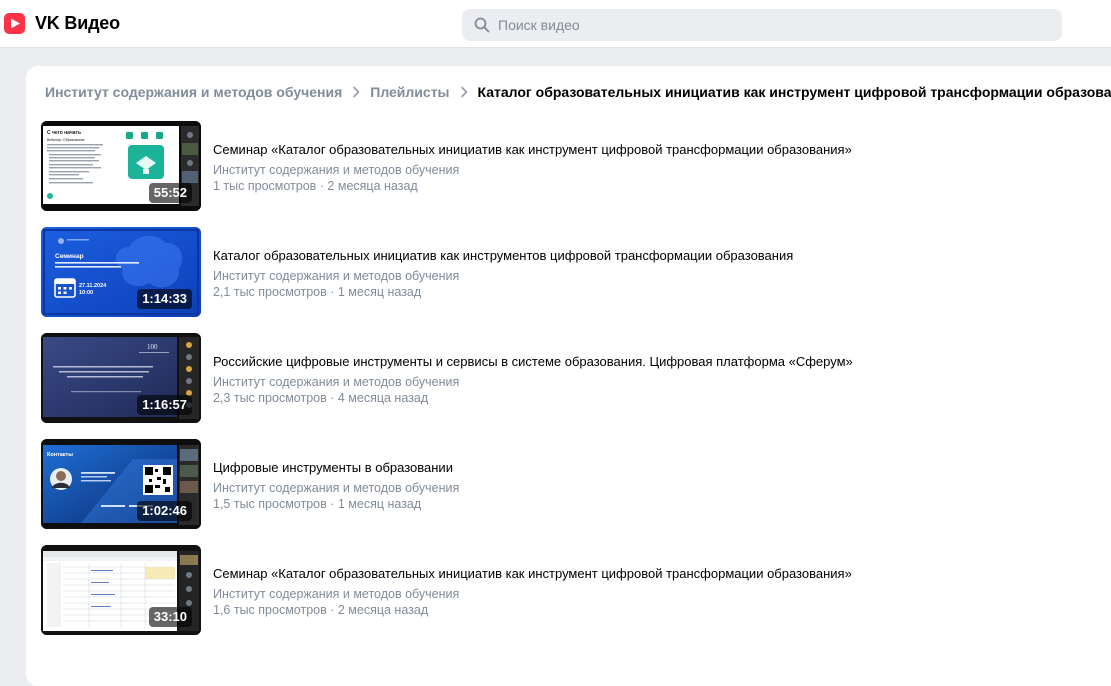 The image size is (1111, 686). Describe the element at coordinates (409, 92) in the screenshot. I see `breadcrumb-item-playlists: Плейлисты` at that location.